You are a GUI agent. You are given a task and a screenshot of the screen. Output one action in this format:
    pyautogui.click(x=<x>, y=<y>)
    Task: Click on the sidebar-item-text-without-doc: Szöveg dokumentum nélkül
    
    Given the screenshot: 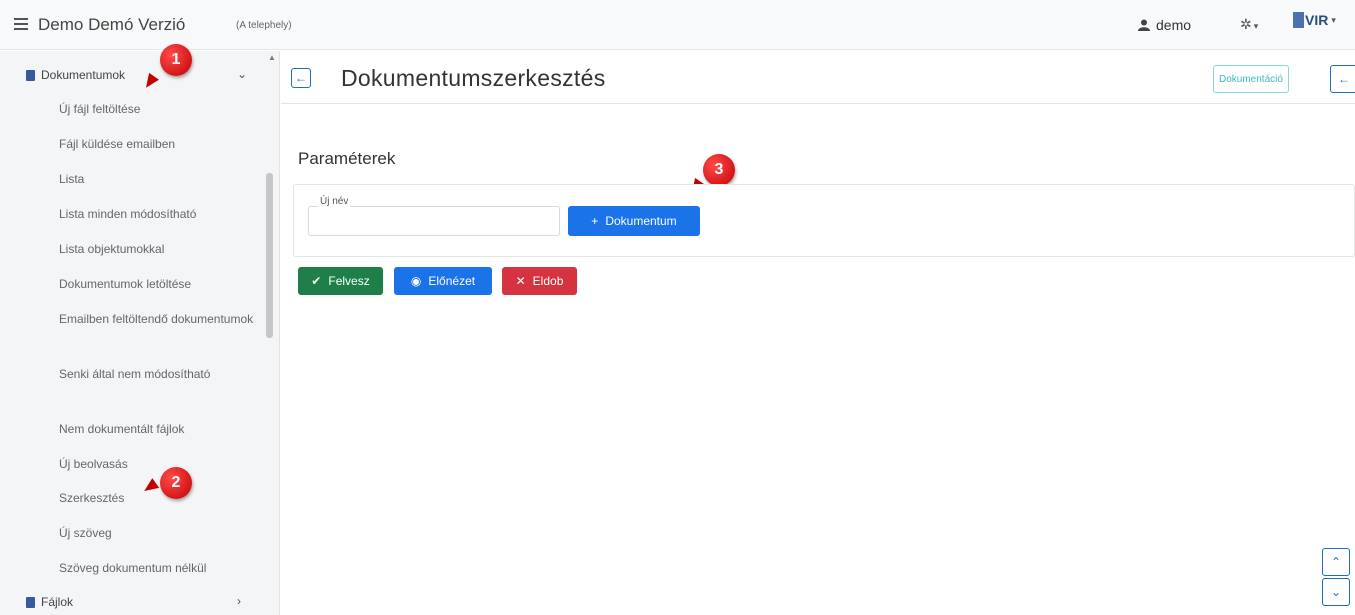 What is the action you would take?
    pyautogui.click(x=156, y=568)
    